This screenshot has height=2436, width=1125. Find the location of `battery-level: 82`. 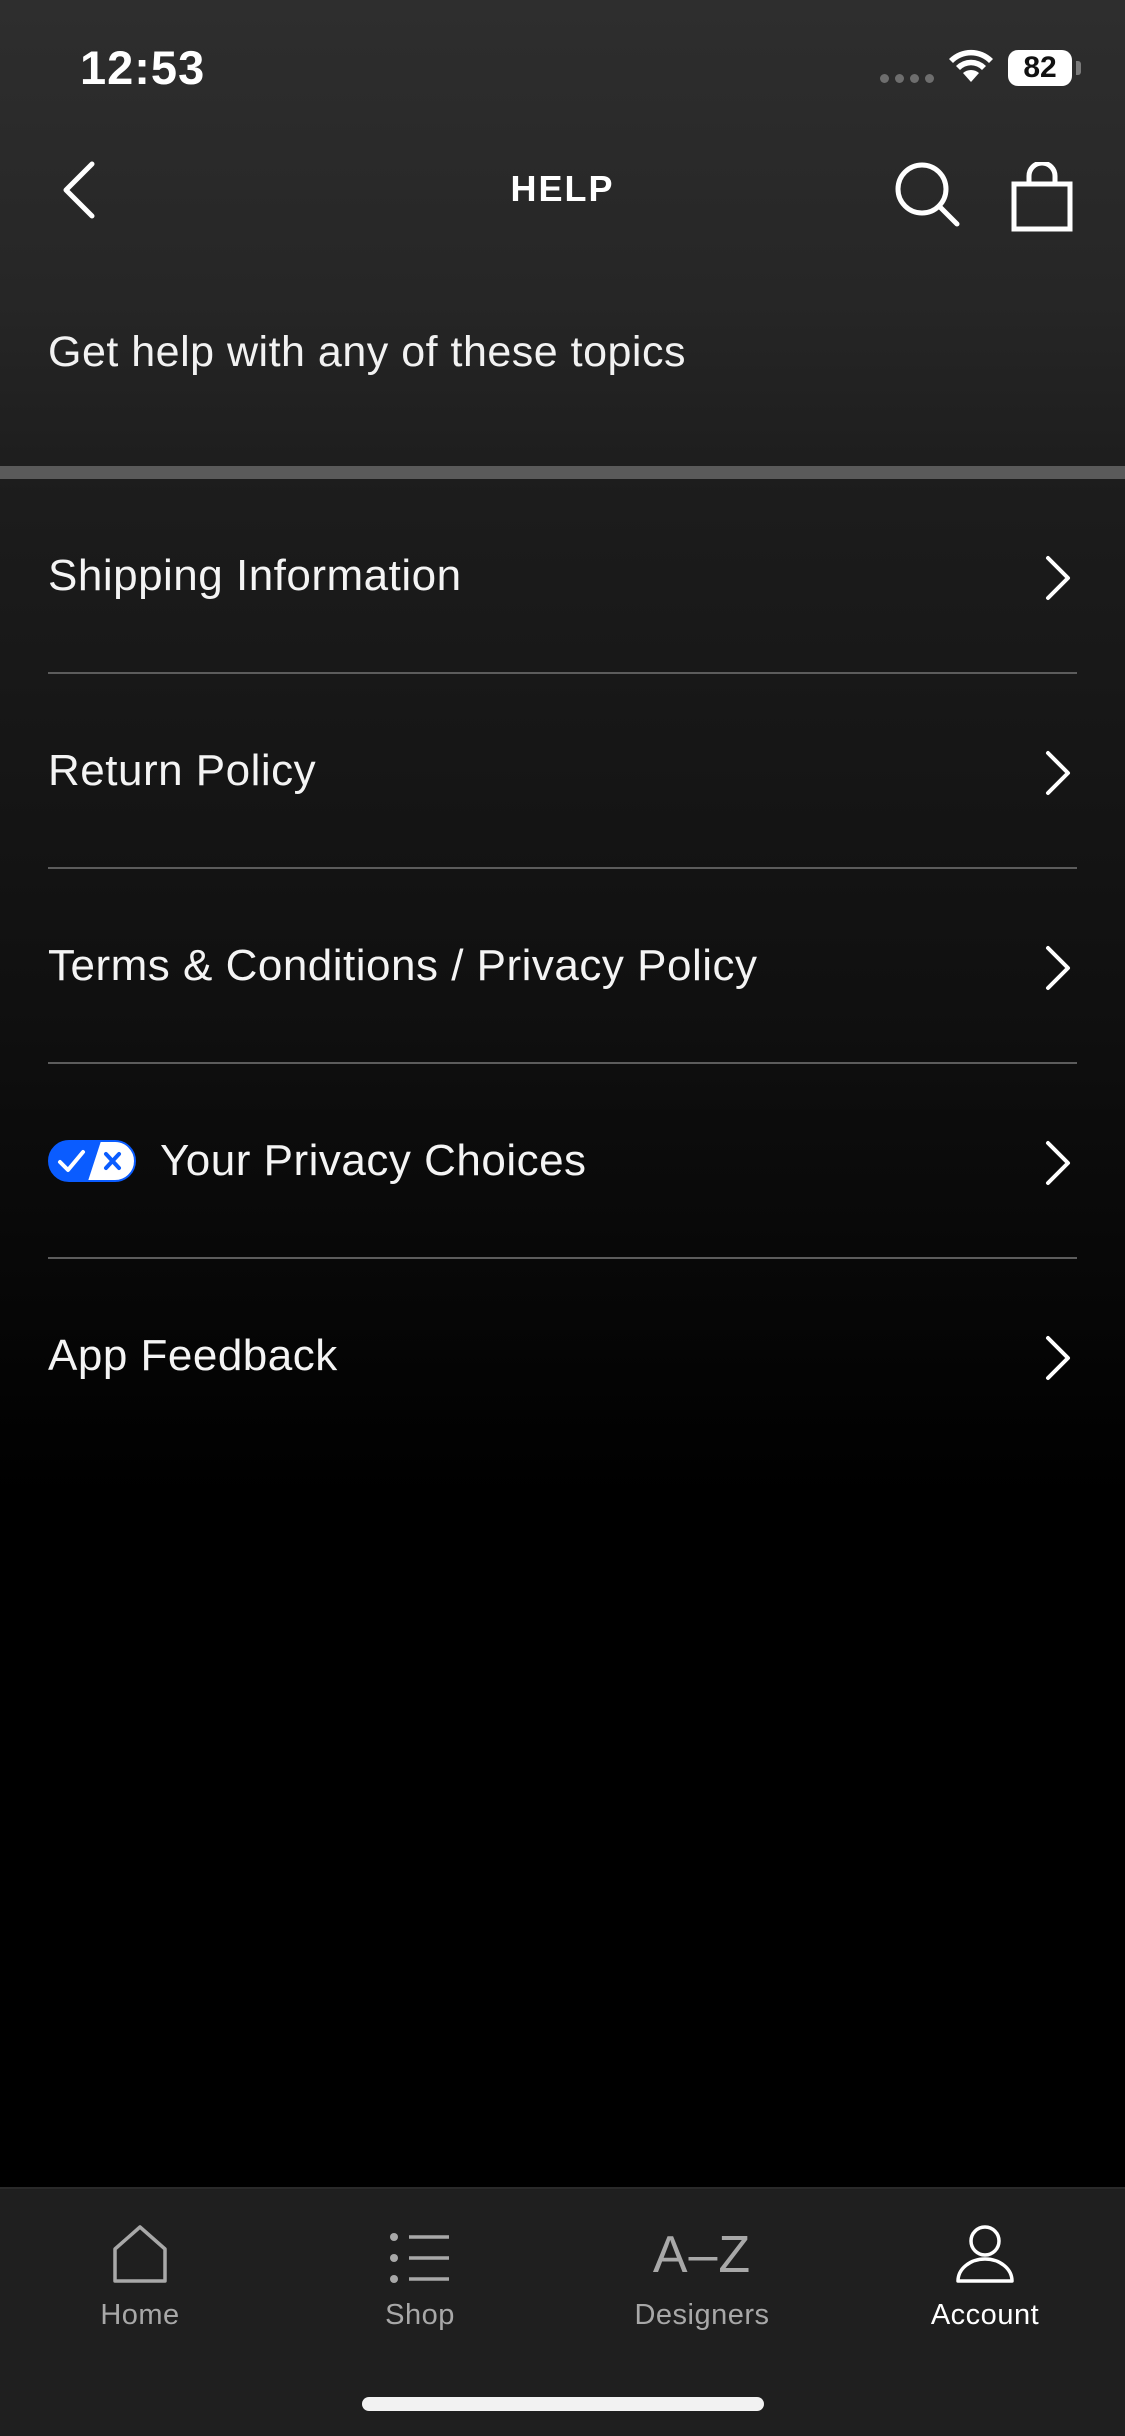

battery-level: 82 is located at coordinates (1040, 68).